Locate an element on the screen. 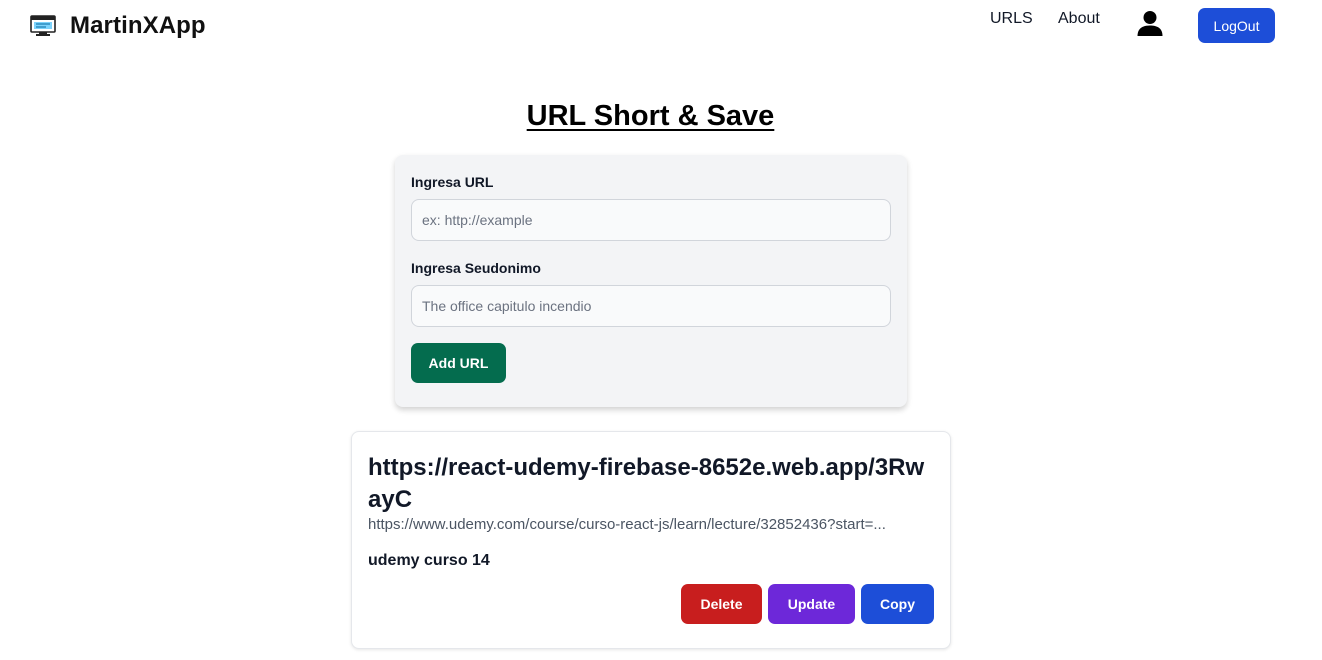 The image size is (1322, 660). user-icon is located at coordinates (1150, 23).